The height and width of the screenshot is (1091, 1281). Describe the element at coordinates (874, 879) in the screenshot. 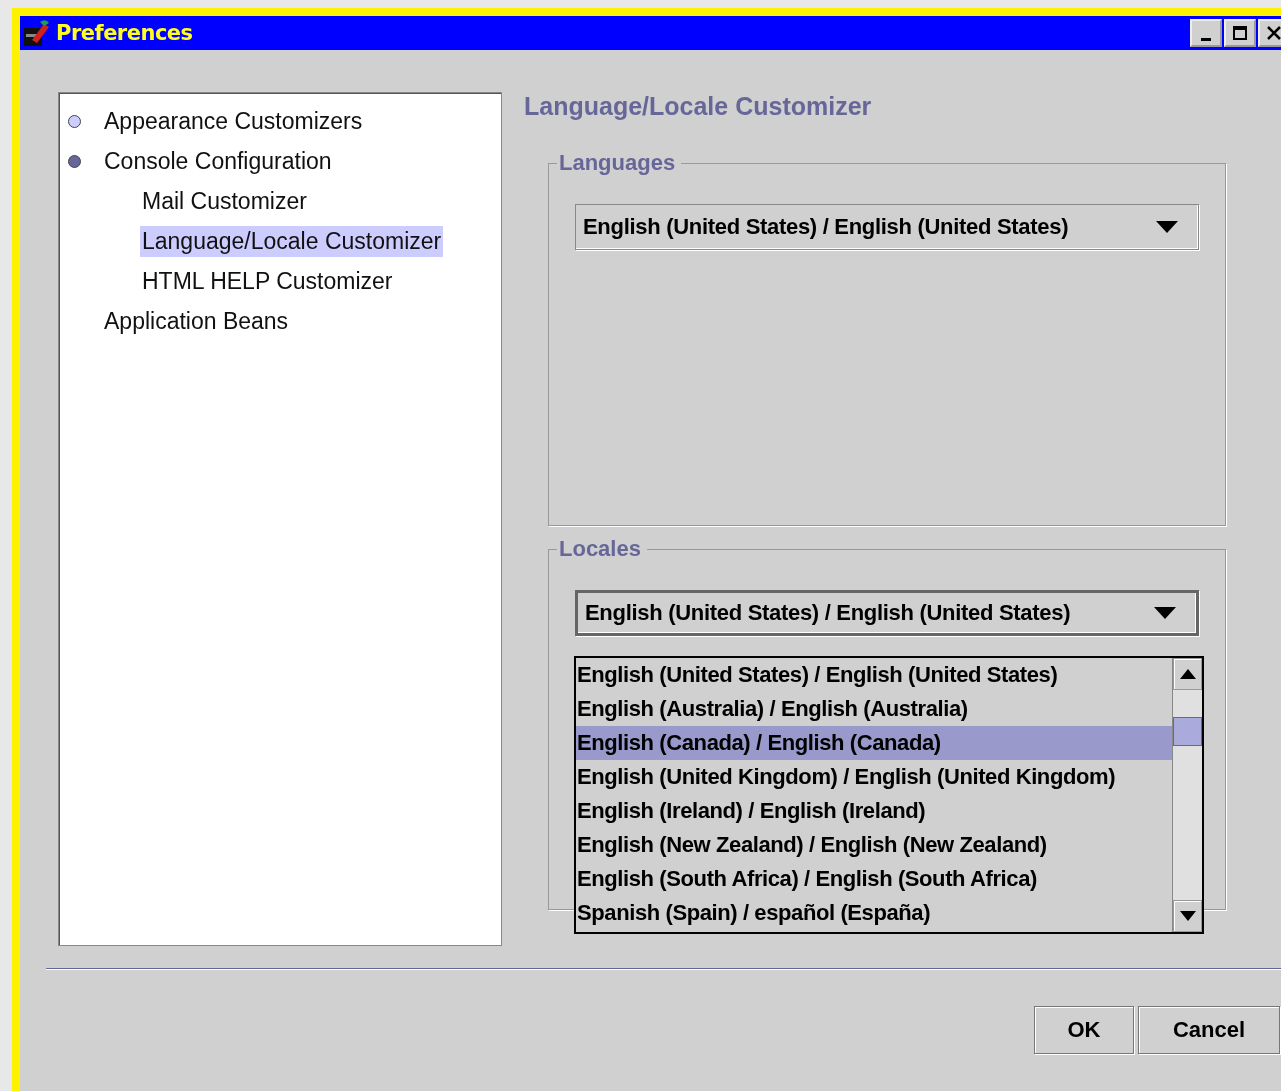

I see `dropdown-option: English (South Africa) / English (South Africa)` at that location.